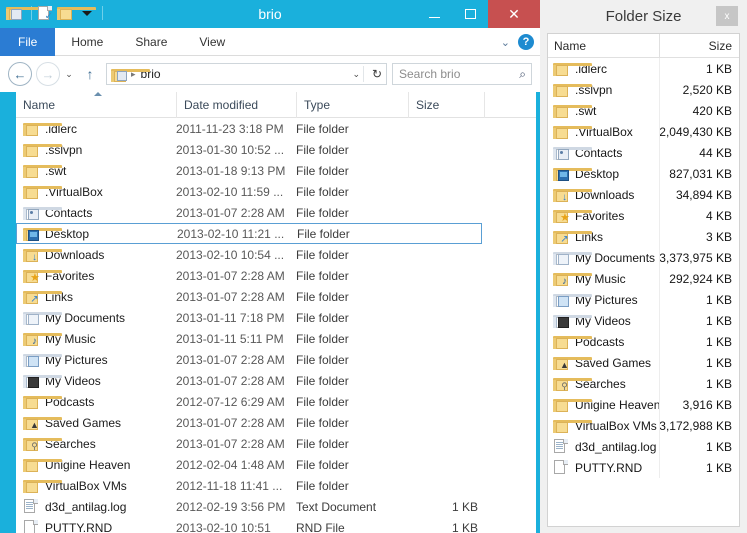  I want to click on folder-size-row: .idlerc 1 KB, so click(643, 68).